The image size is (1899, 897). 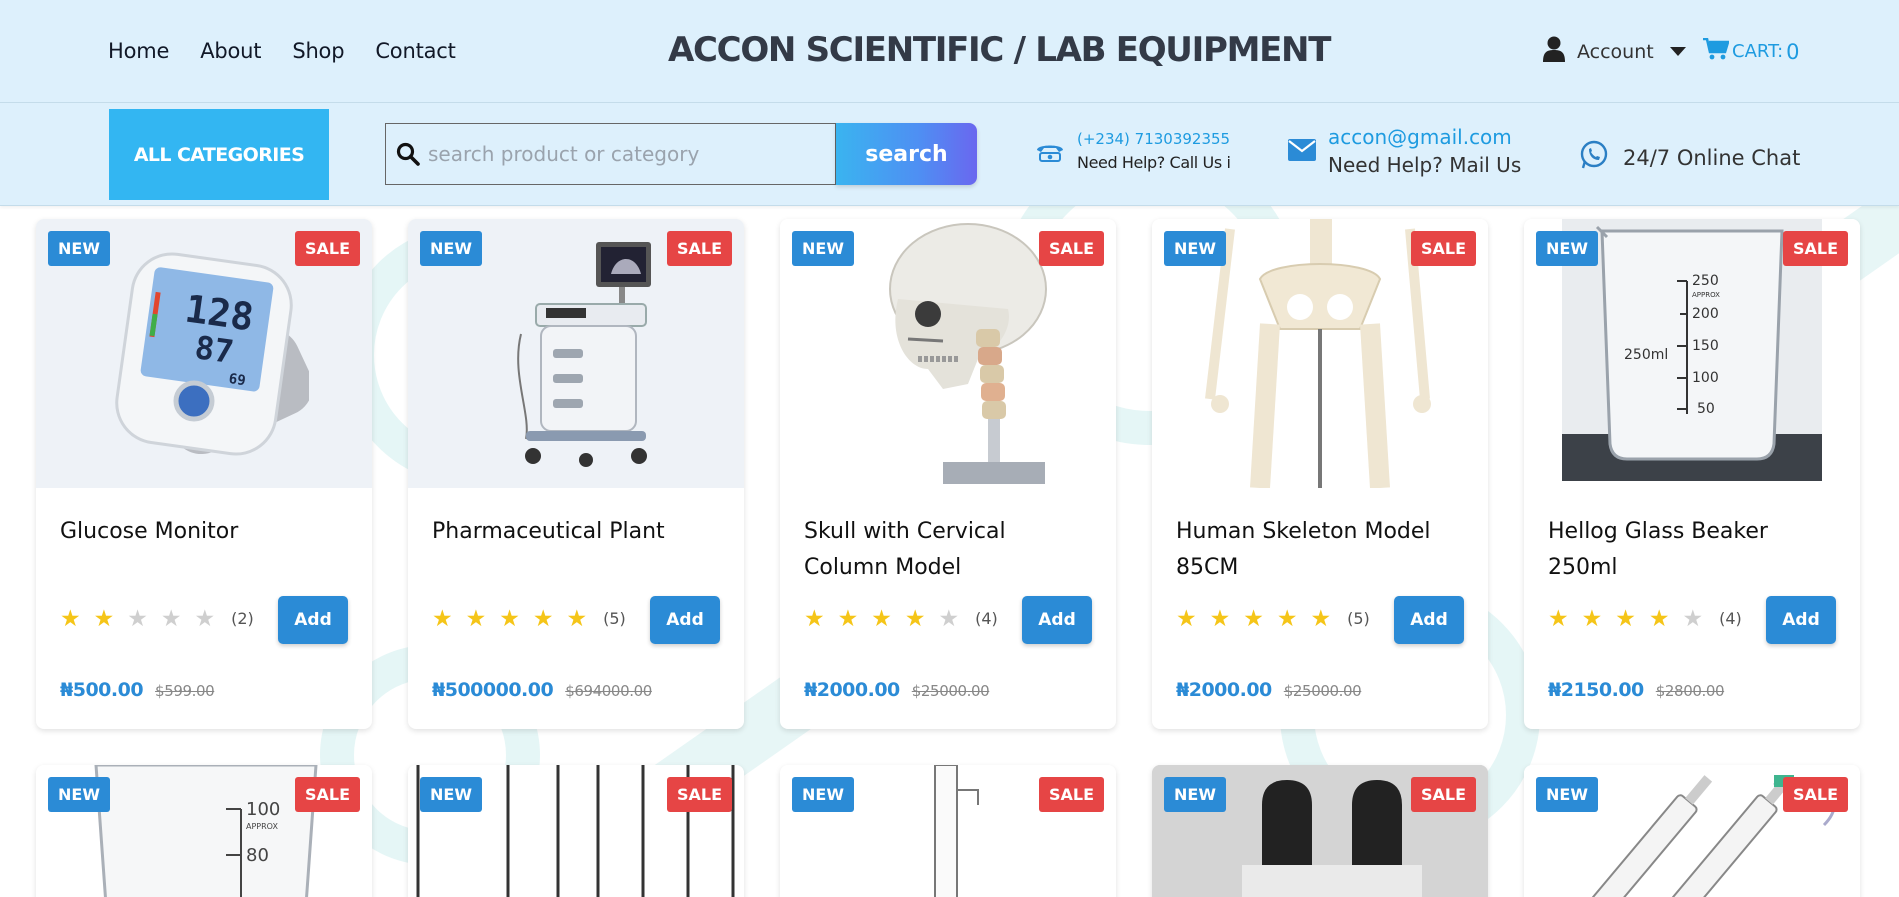 What do you see at coordinates (1705, 281) in the screenshot?
I see `svg-text: 250` at bounding box center [1705, 281].